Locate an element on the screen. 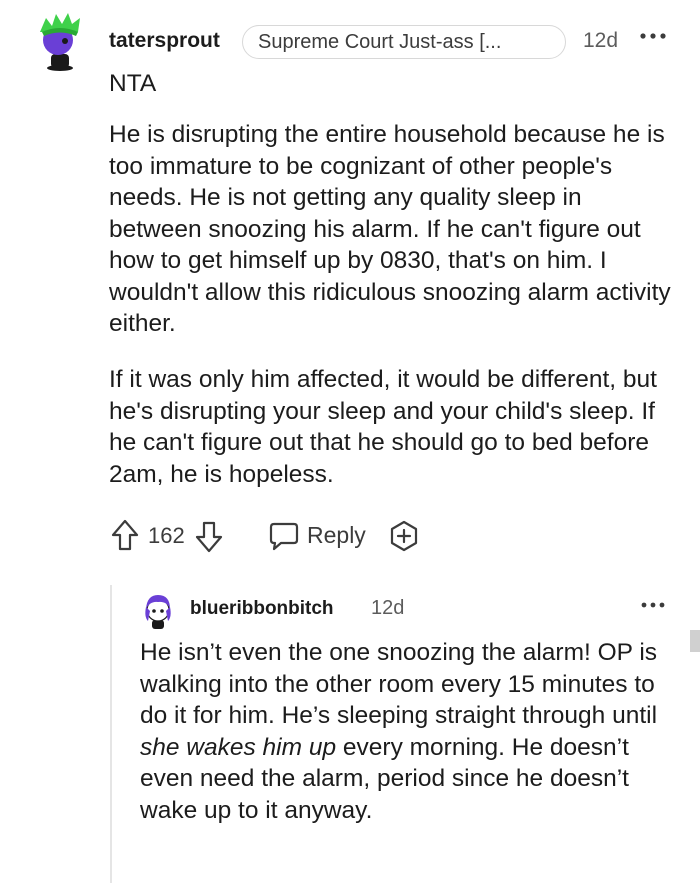 This screenshot has height=883, width=700. vote-score: 162 is located at coordinates (166, 535).